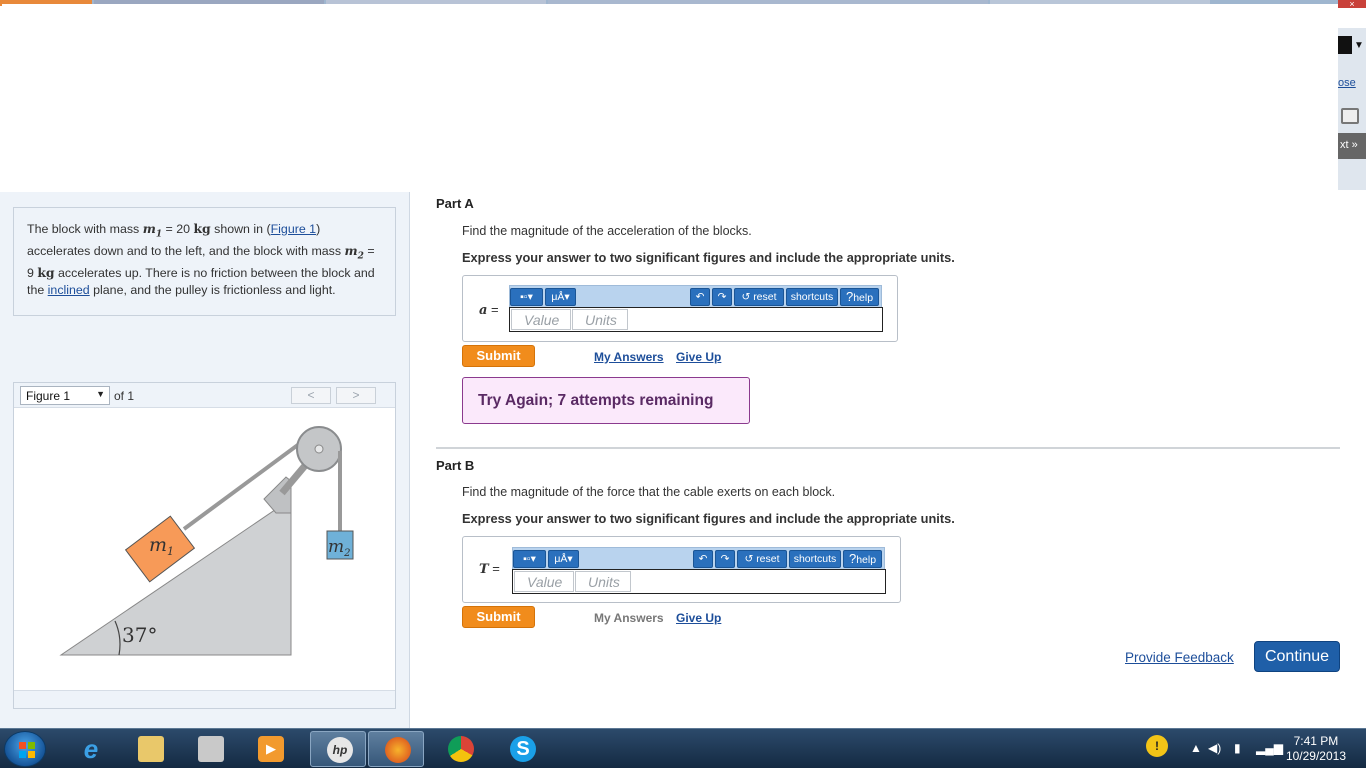 The width and height of the screenshot is (1366, 768). I want to click on power-icon: ▮, so click(1237, 748).